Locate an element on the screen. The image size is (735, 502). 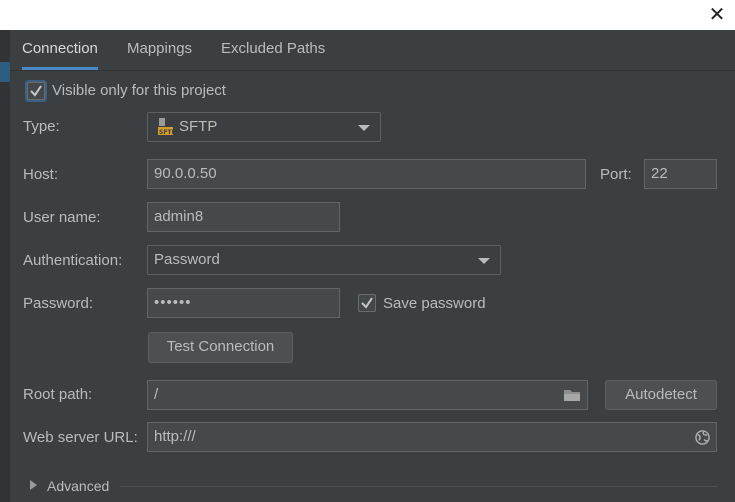
type-value: SFTP is located at coordinates (198, 126).